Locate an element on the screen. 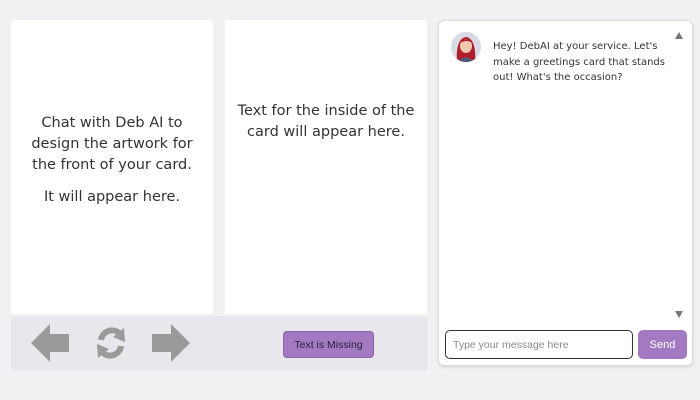  message-input is located at coordinates (539, 344).